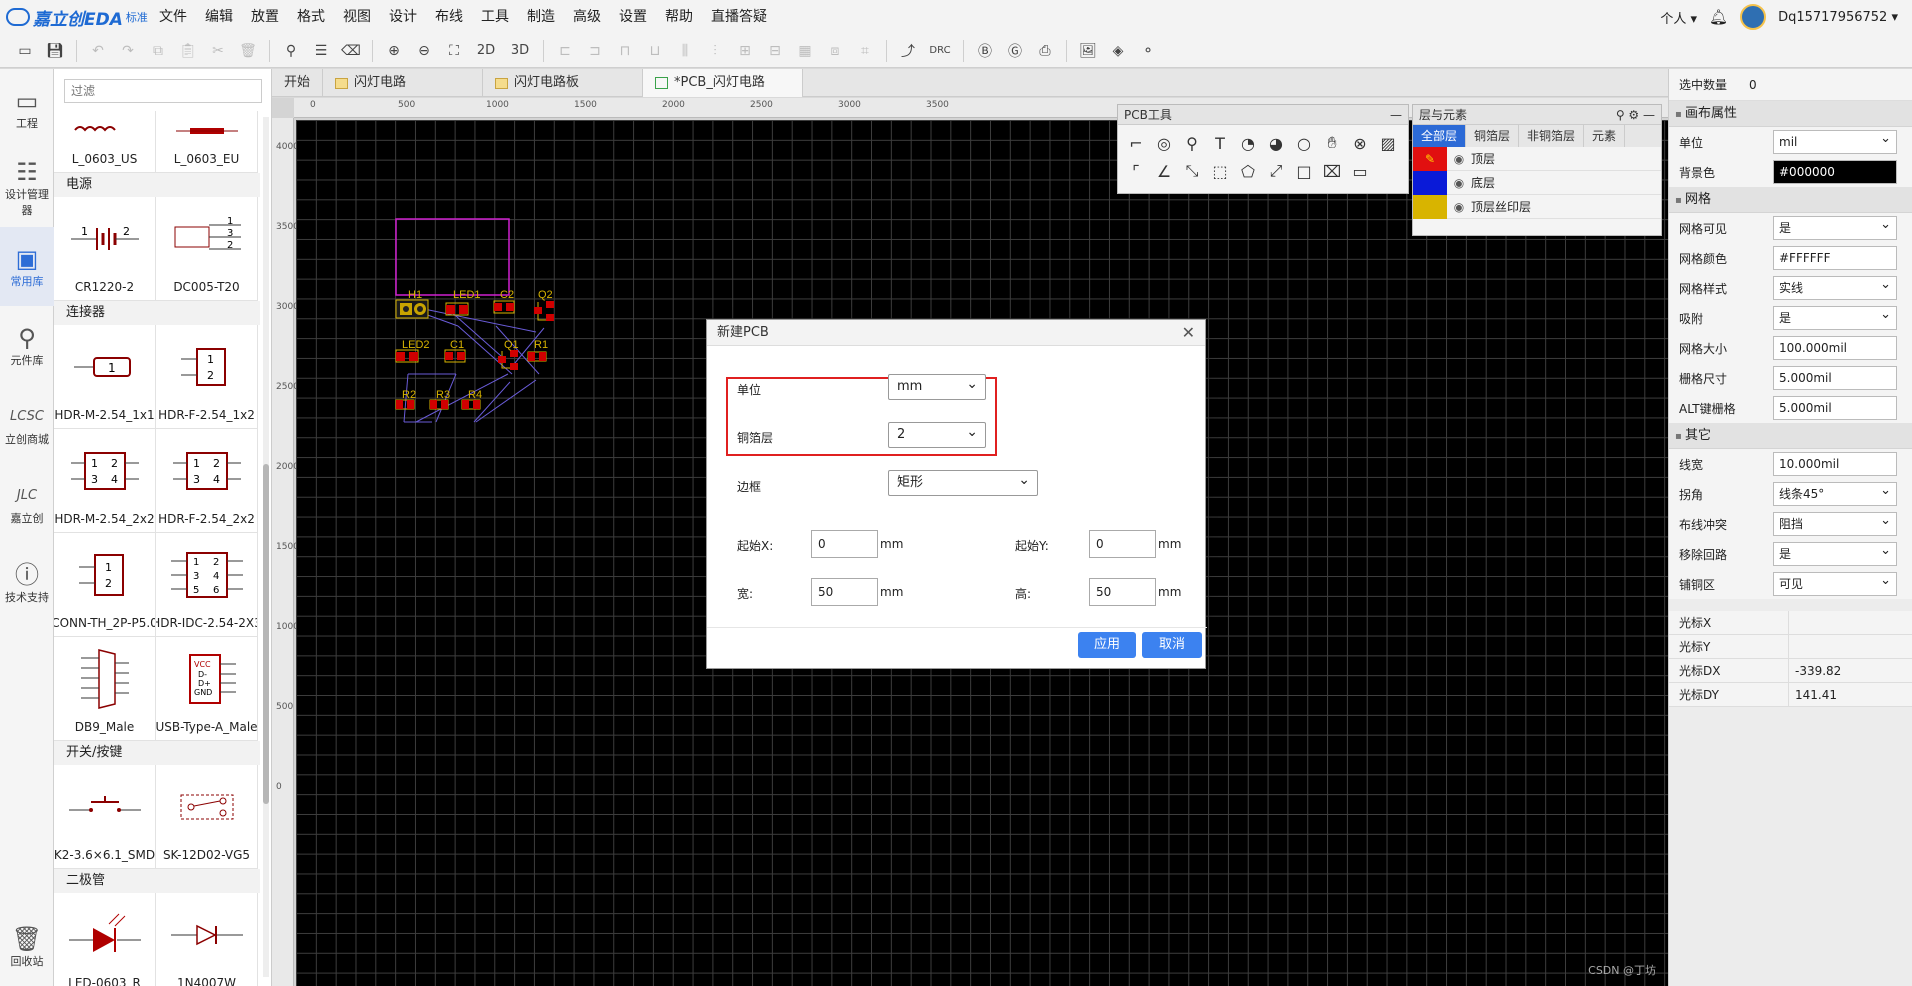 This screenshot has width=1912, height=986. I want to click on routing-conflict-select: 阻挡, so click(1835, 523).